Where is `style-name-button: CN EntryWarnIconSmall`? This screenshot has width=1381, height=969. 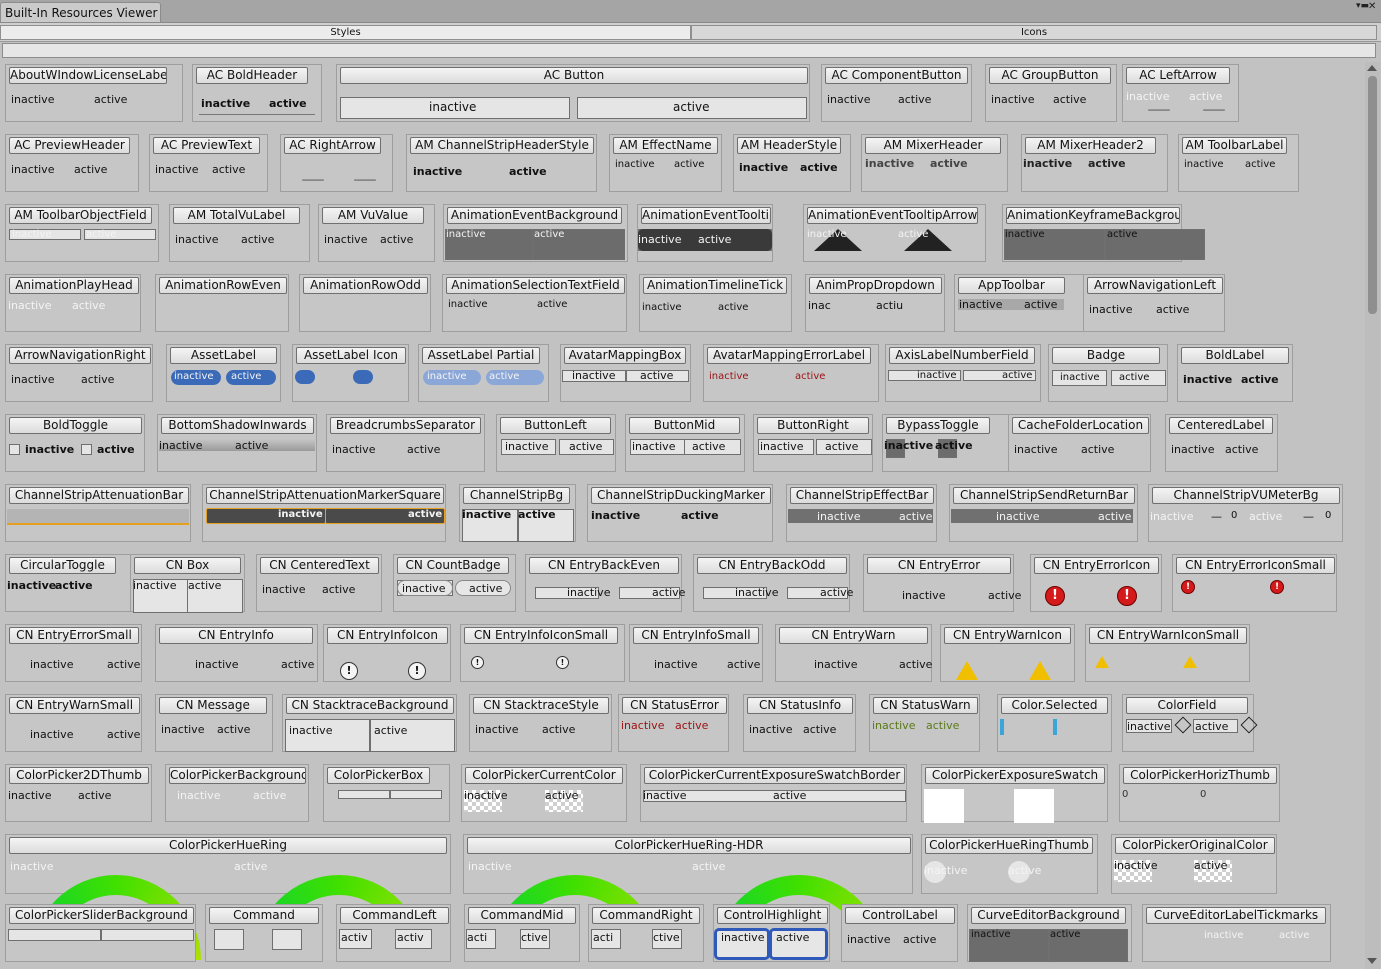
style-name-button: CN EntryWarnIconSmall is located at coordinates (1168, 635).